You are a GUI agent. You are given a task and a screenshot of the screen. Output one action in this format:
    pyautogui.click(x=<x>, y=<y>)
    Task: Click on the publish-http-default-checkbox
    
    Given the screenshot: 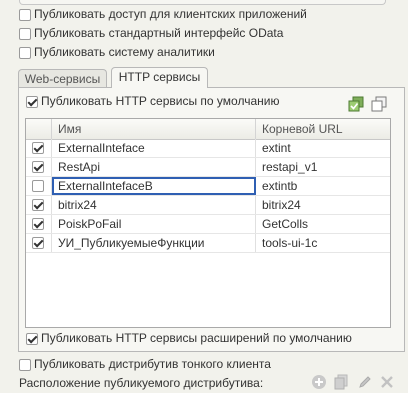 What is the action you would take?
    pyautogui.click(x=32, y=102)
    